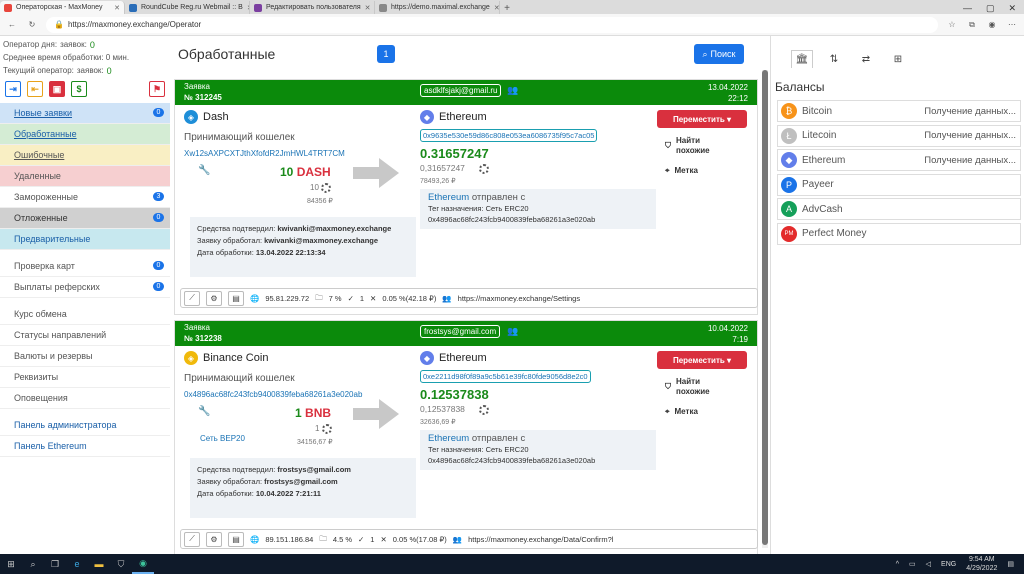 The image size is (1024, 574). What do you see at coordinates (77, 564) in the screenshot?
I see `edge-icon: e` at bounding box center [77, 564].